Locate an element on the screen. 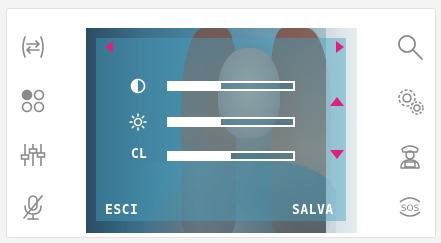 The image size is (441, 243). contrast-slider-fill is located at coordinates (195, 86).